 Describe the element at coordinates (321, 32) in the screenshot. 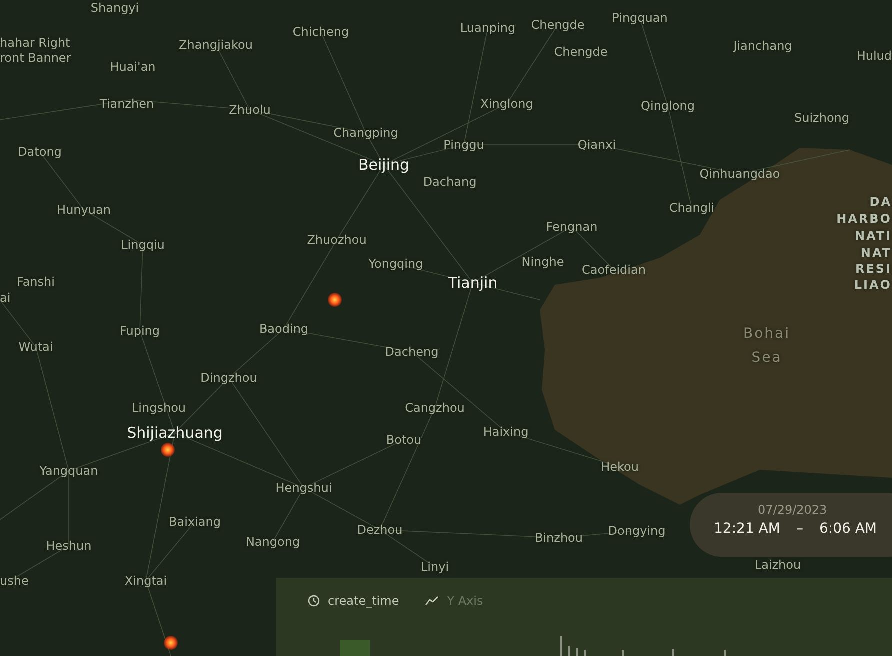

I see `town-label: Chicheng` at that location.